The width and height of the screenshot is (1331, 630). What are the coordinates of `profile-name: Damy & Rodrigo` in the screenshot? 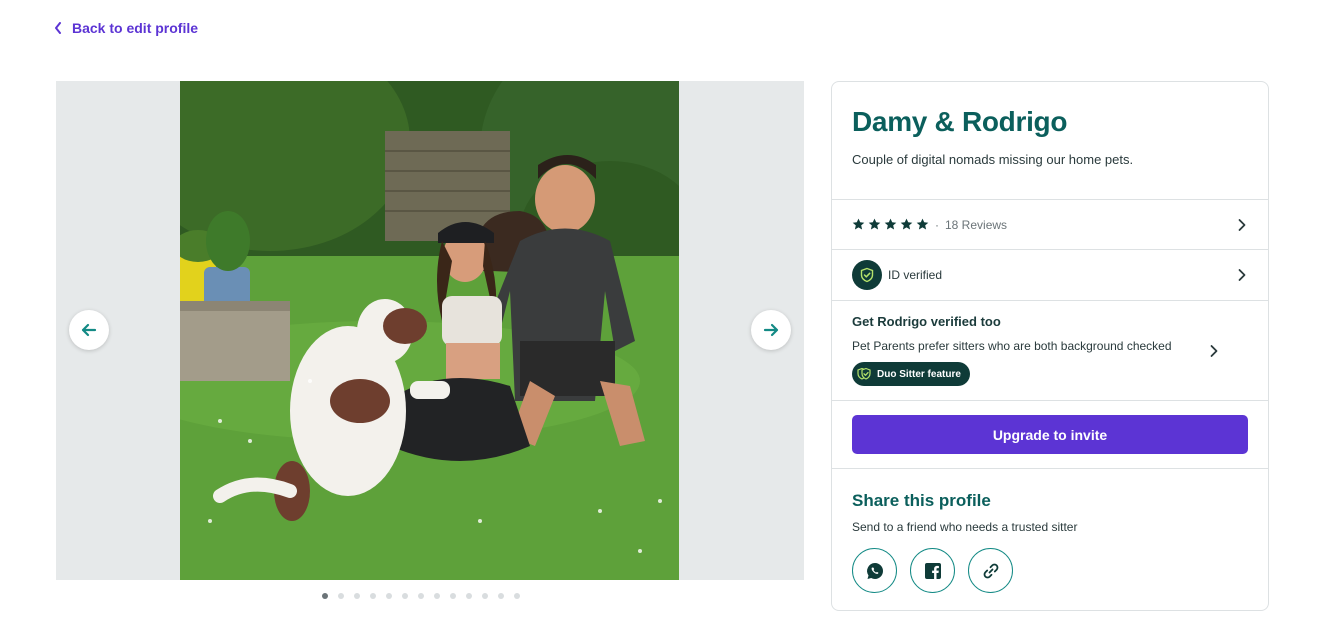 It's located at (960, 121).